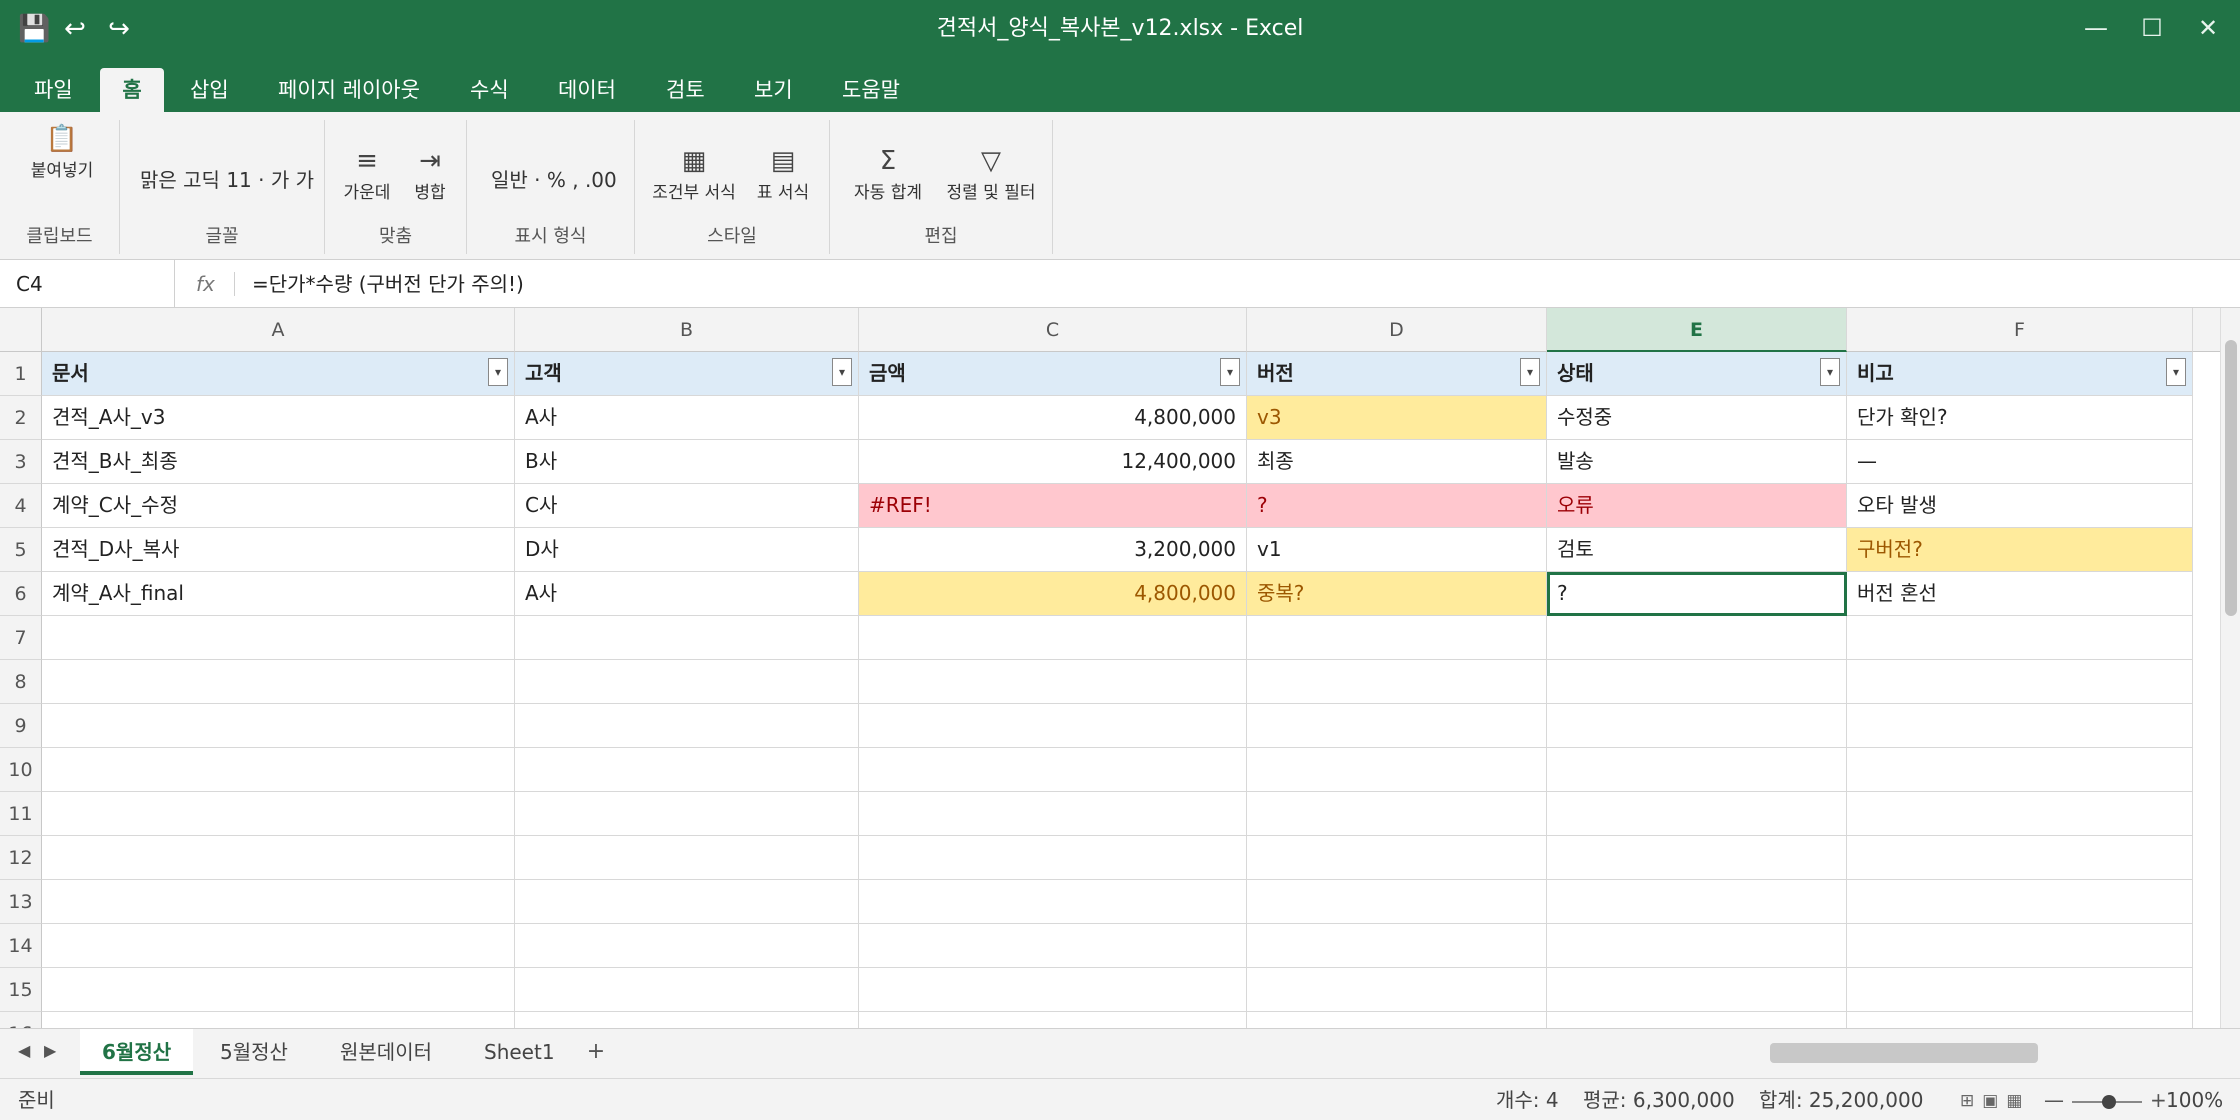  Describe the element at coordinates (1697, 418) in the screenshot. I see `cell-e2: 수정중` at that location.